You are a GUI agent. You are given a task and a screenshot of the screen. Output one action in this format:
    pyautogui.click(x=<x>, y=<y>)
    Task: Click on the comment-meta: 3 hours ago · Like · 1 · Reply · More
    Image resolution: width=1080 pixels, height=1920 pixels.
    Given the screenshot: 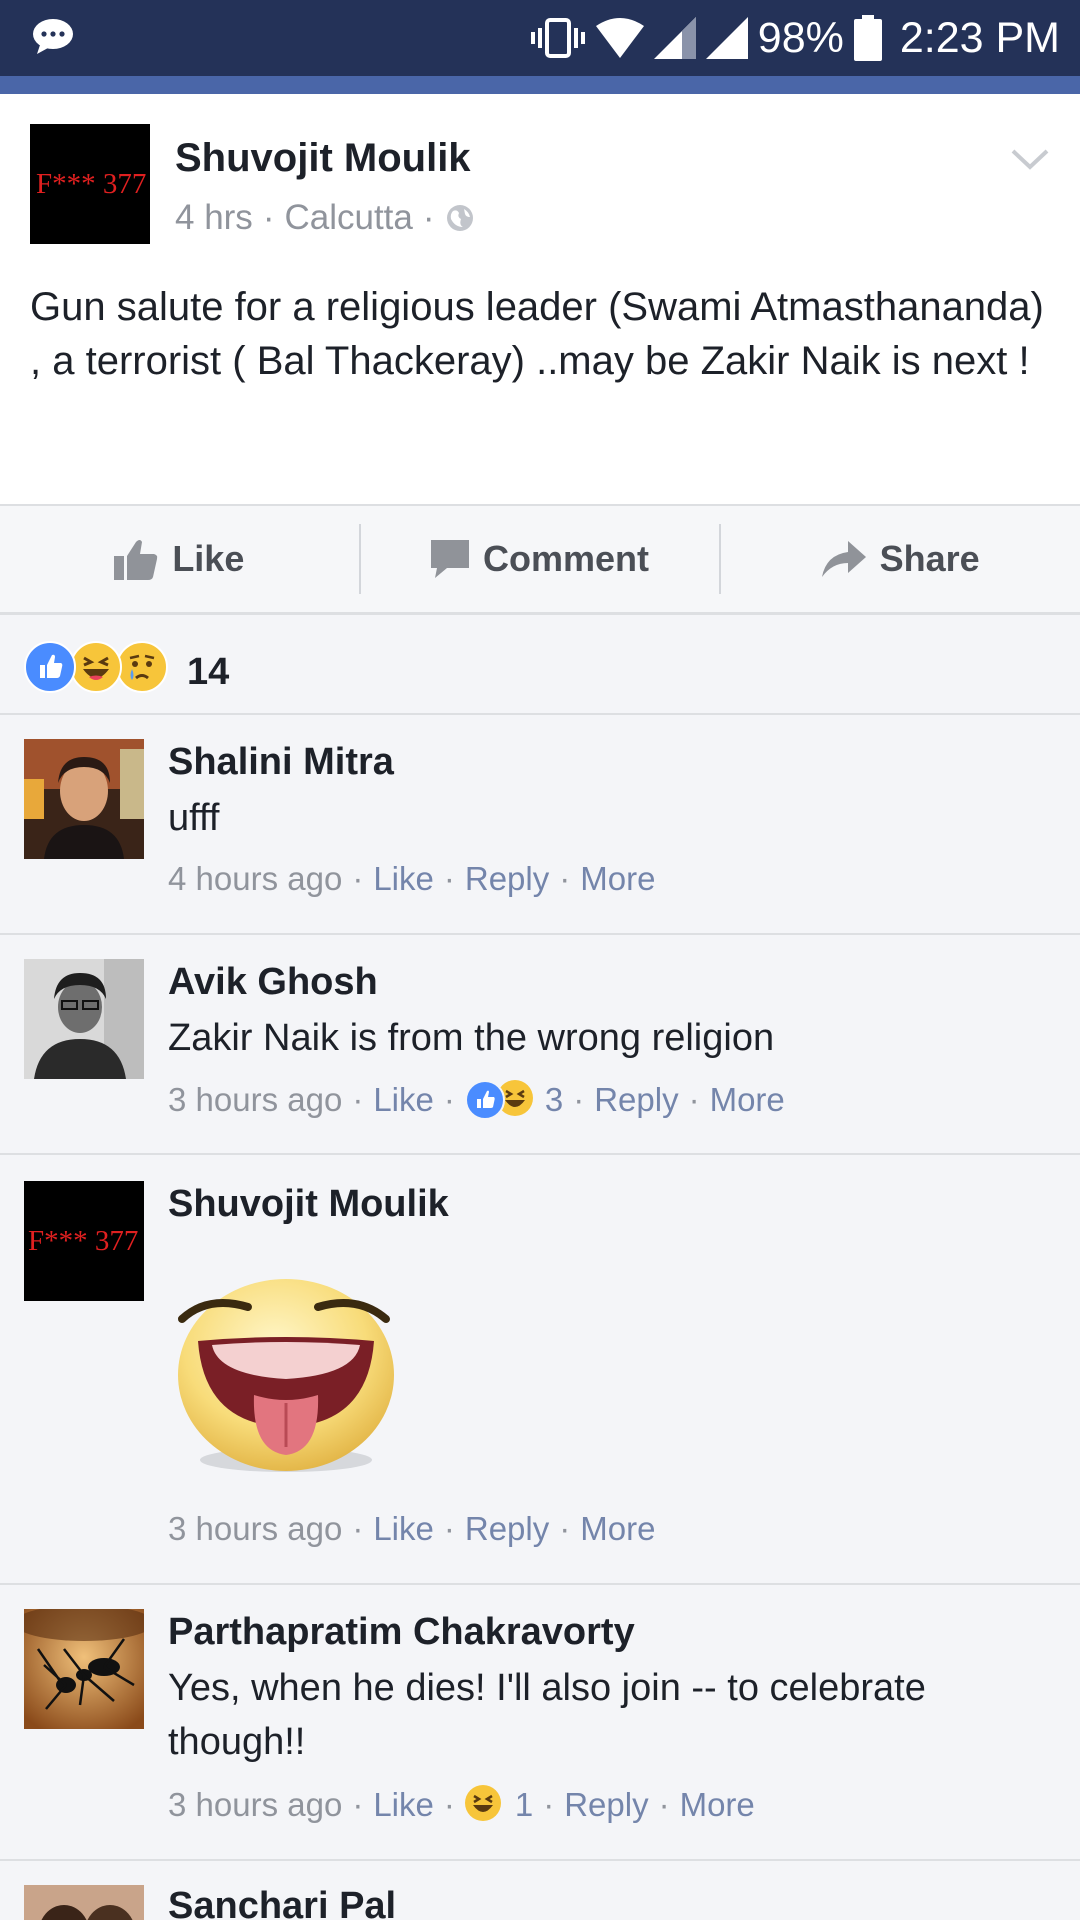 What is the action you would take?
    pyautogui.click(x=461, y=1805)
    